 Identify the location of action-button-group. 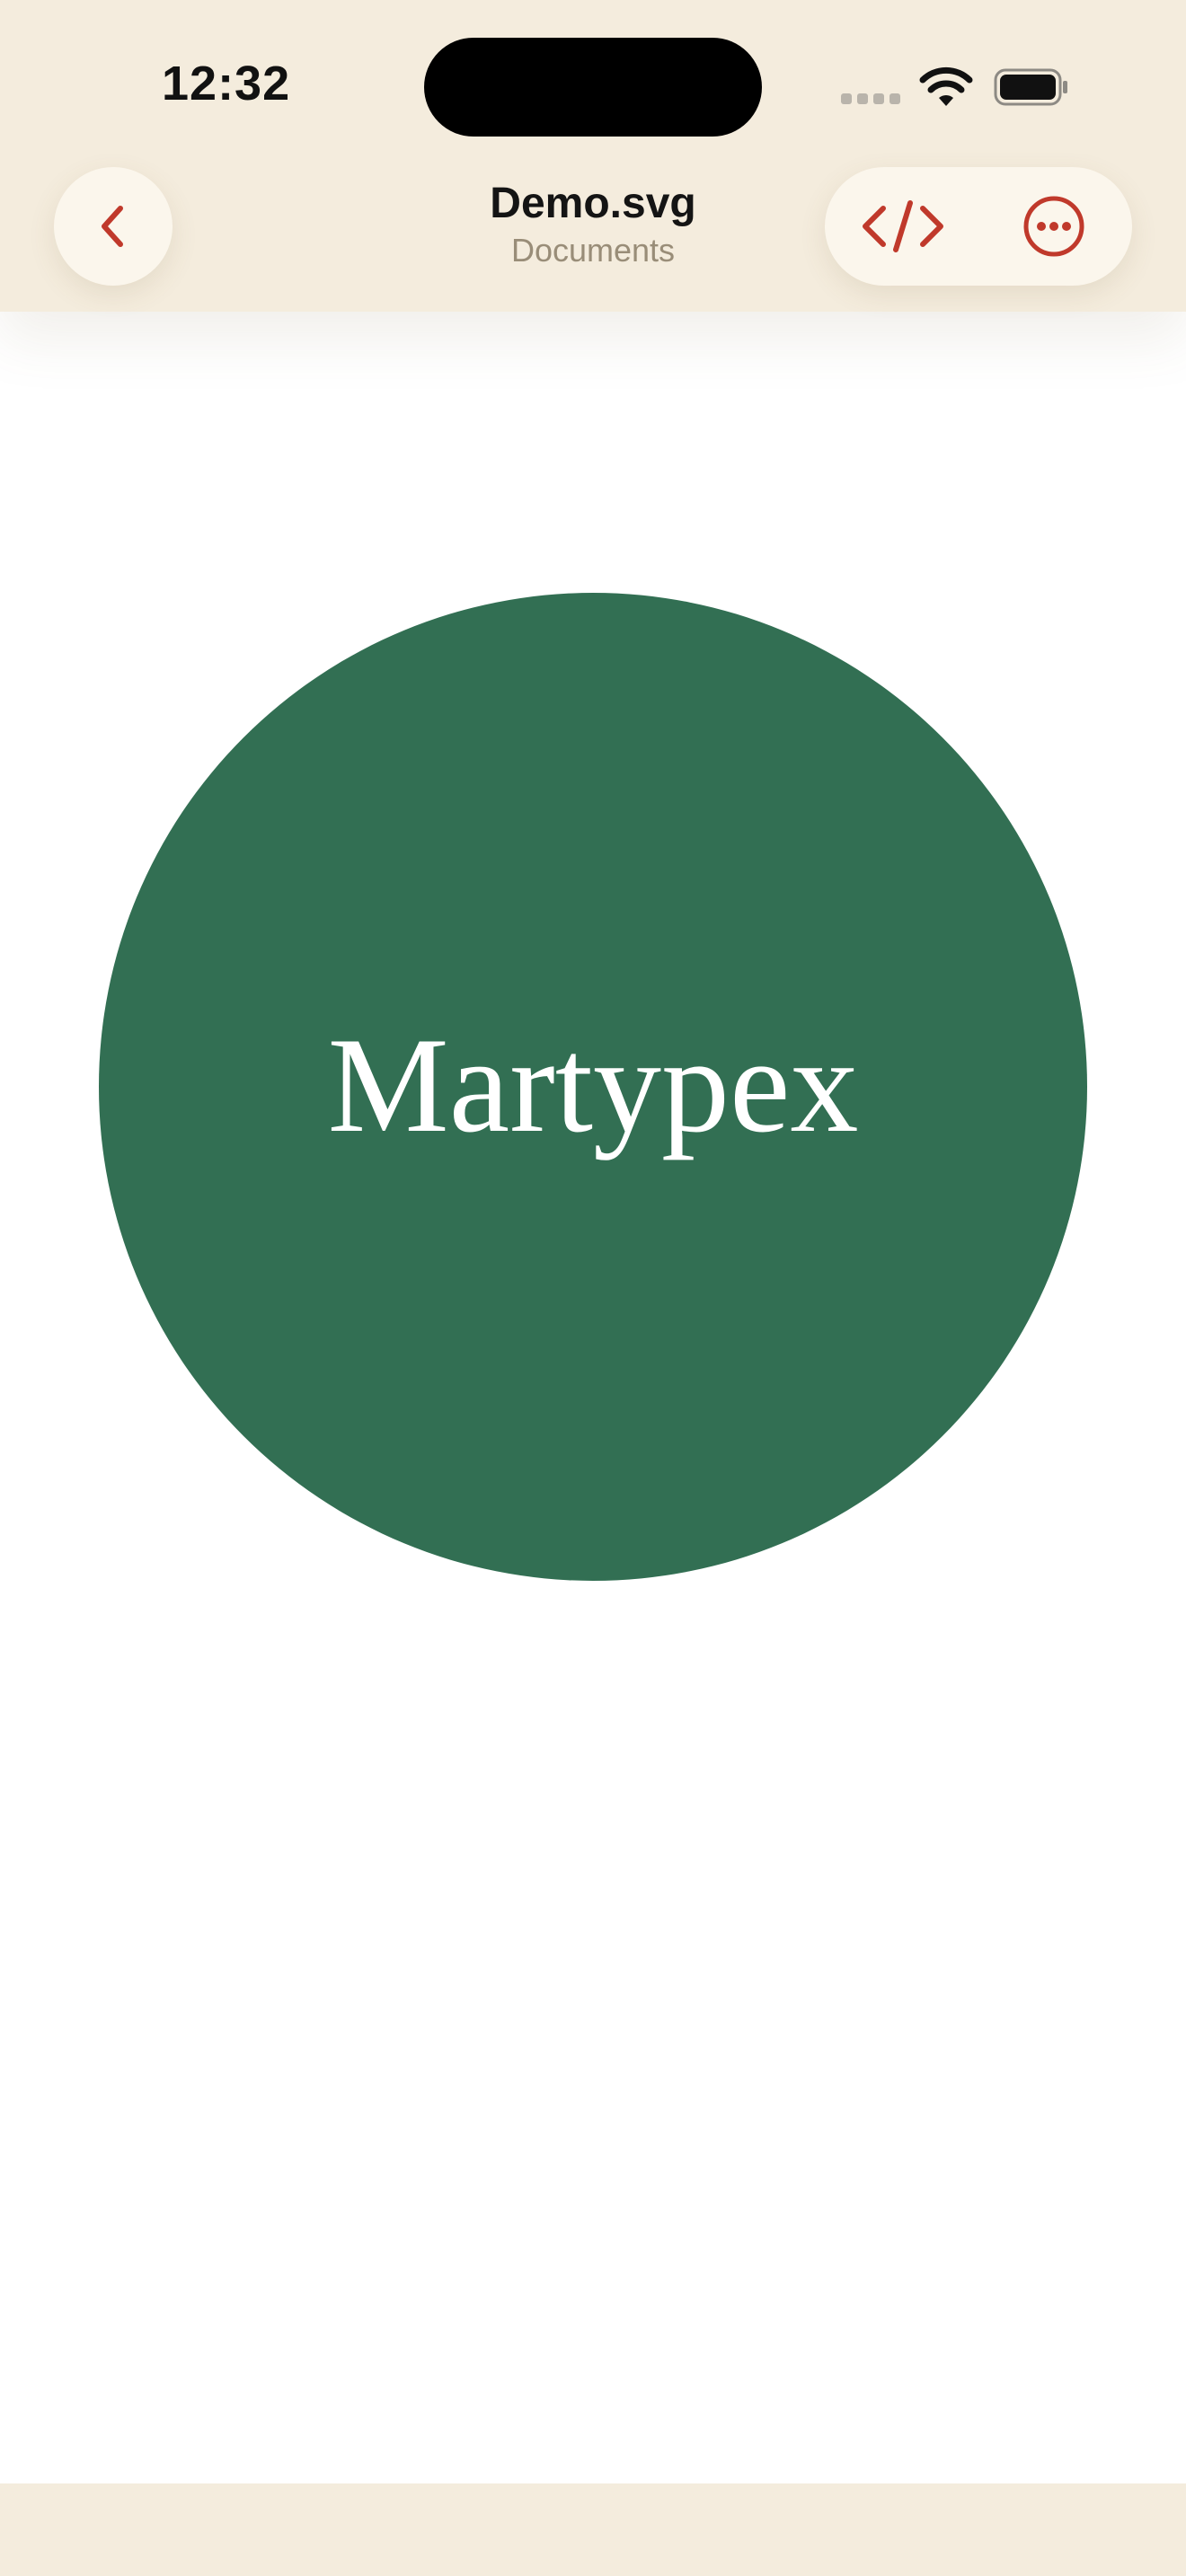
(978, 226).